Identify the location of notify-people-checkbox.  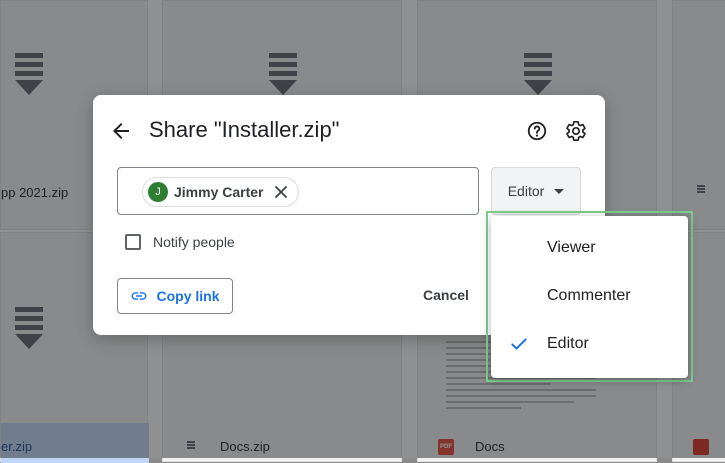
(133, 242).